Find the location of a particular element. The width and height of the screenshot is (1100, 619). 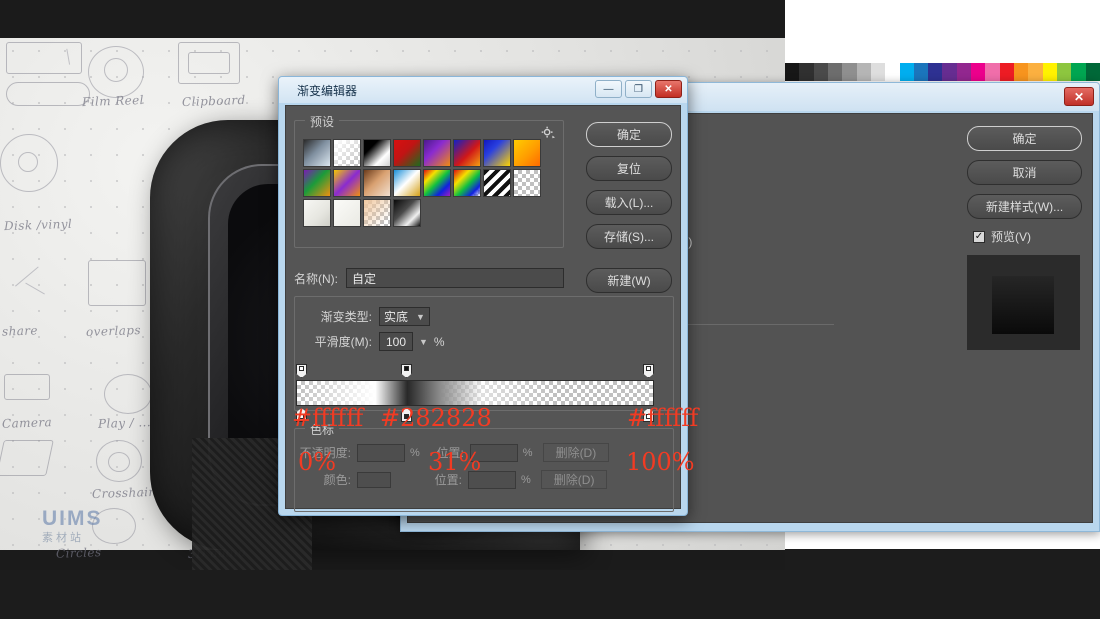

gradient-strip-fill is located at coordinates (475, 393).